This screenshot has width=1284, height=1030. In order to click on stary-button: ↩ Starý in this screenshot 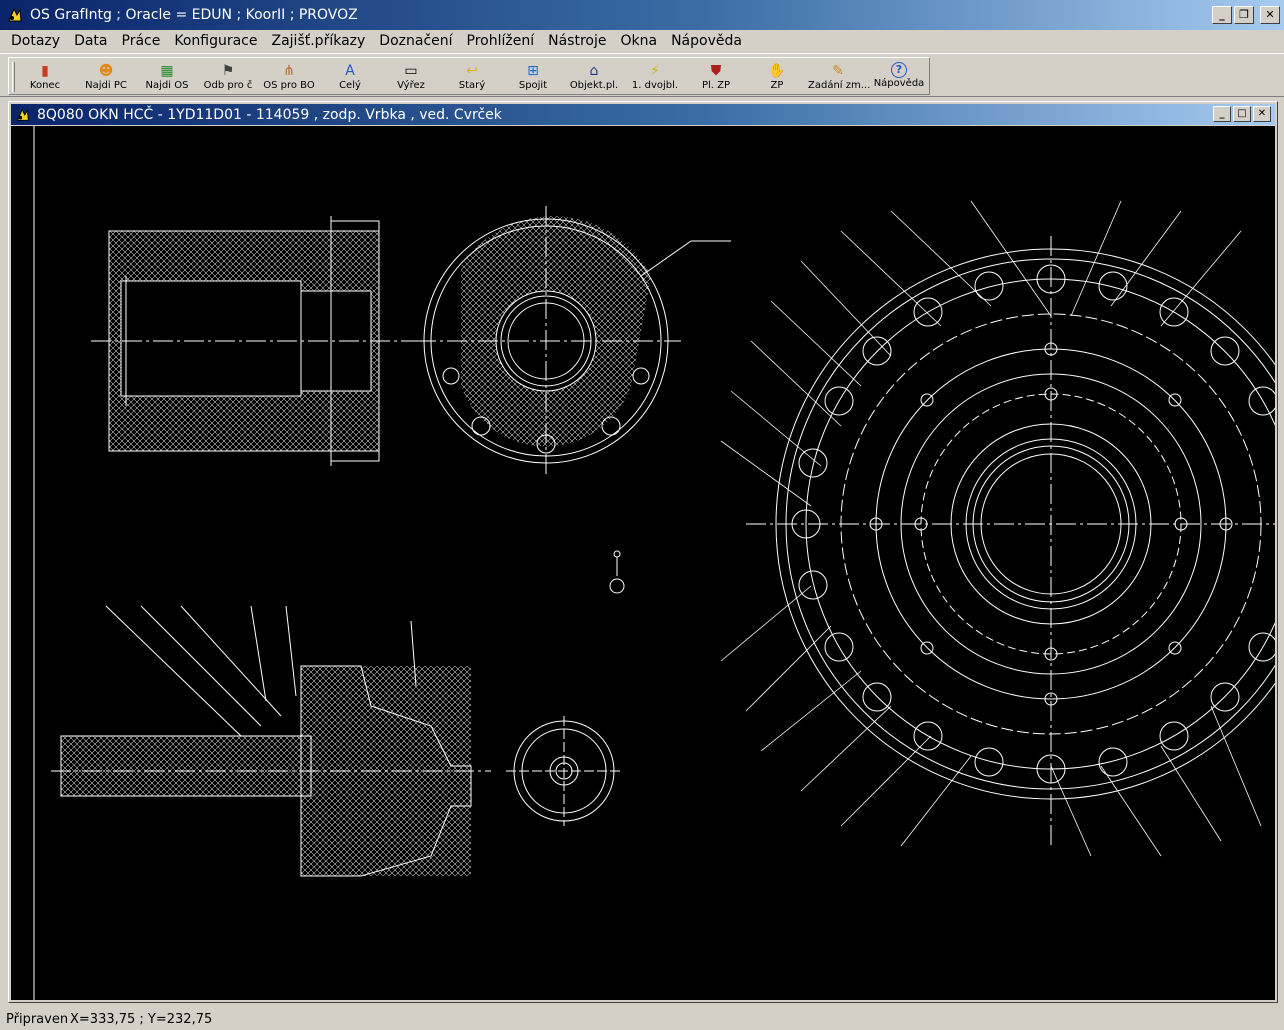, I will do `click(472, 77)`.